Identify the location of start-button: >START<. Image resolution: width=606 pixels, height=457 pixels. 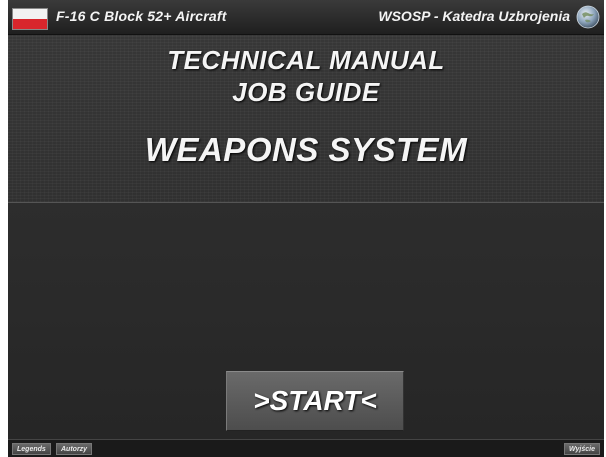
(315, 401).